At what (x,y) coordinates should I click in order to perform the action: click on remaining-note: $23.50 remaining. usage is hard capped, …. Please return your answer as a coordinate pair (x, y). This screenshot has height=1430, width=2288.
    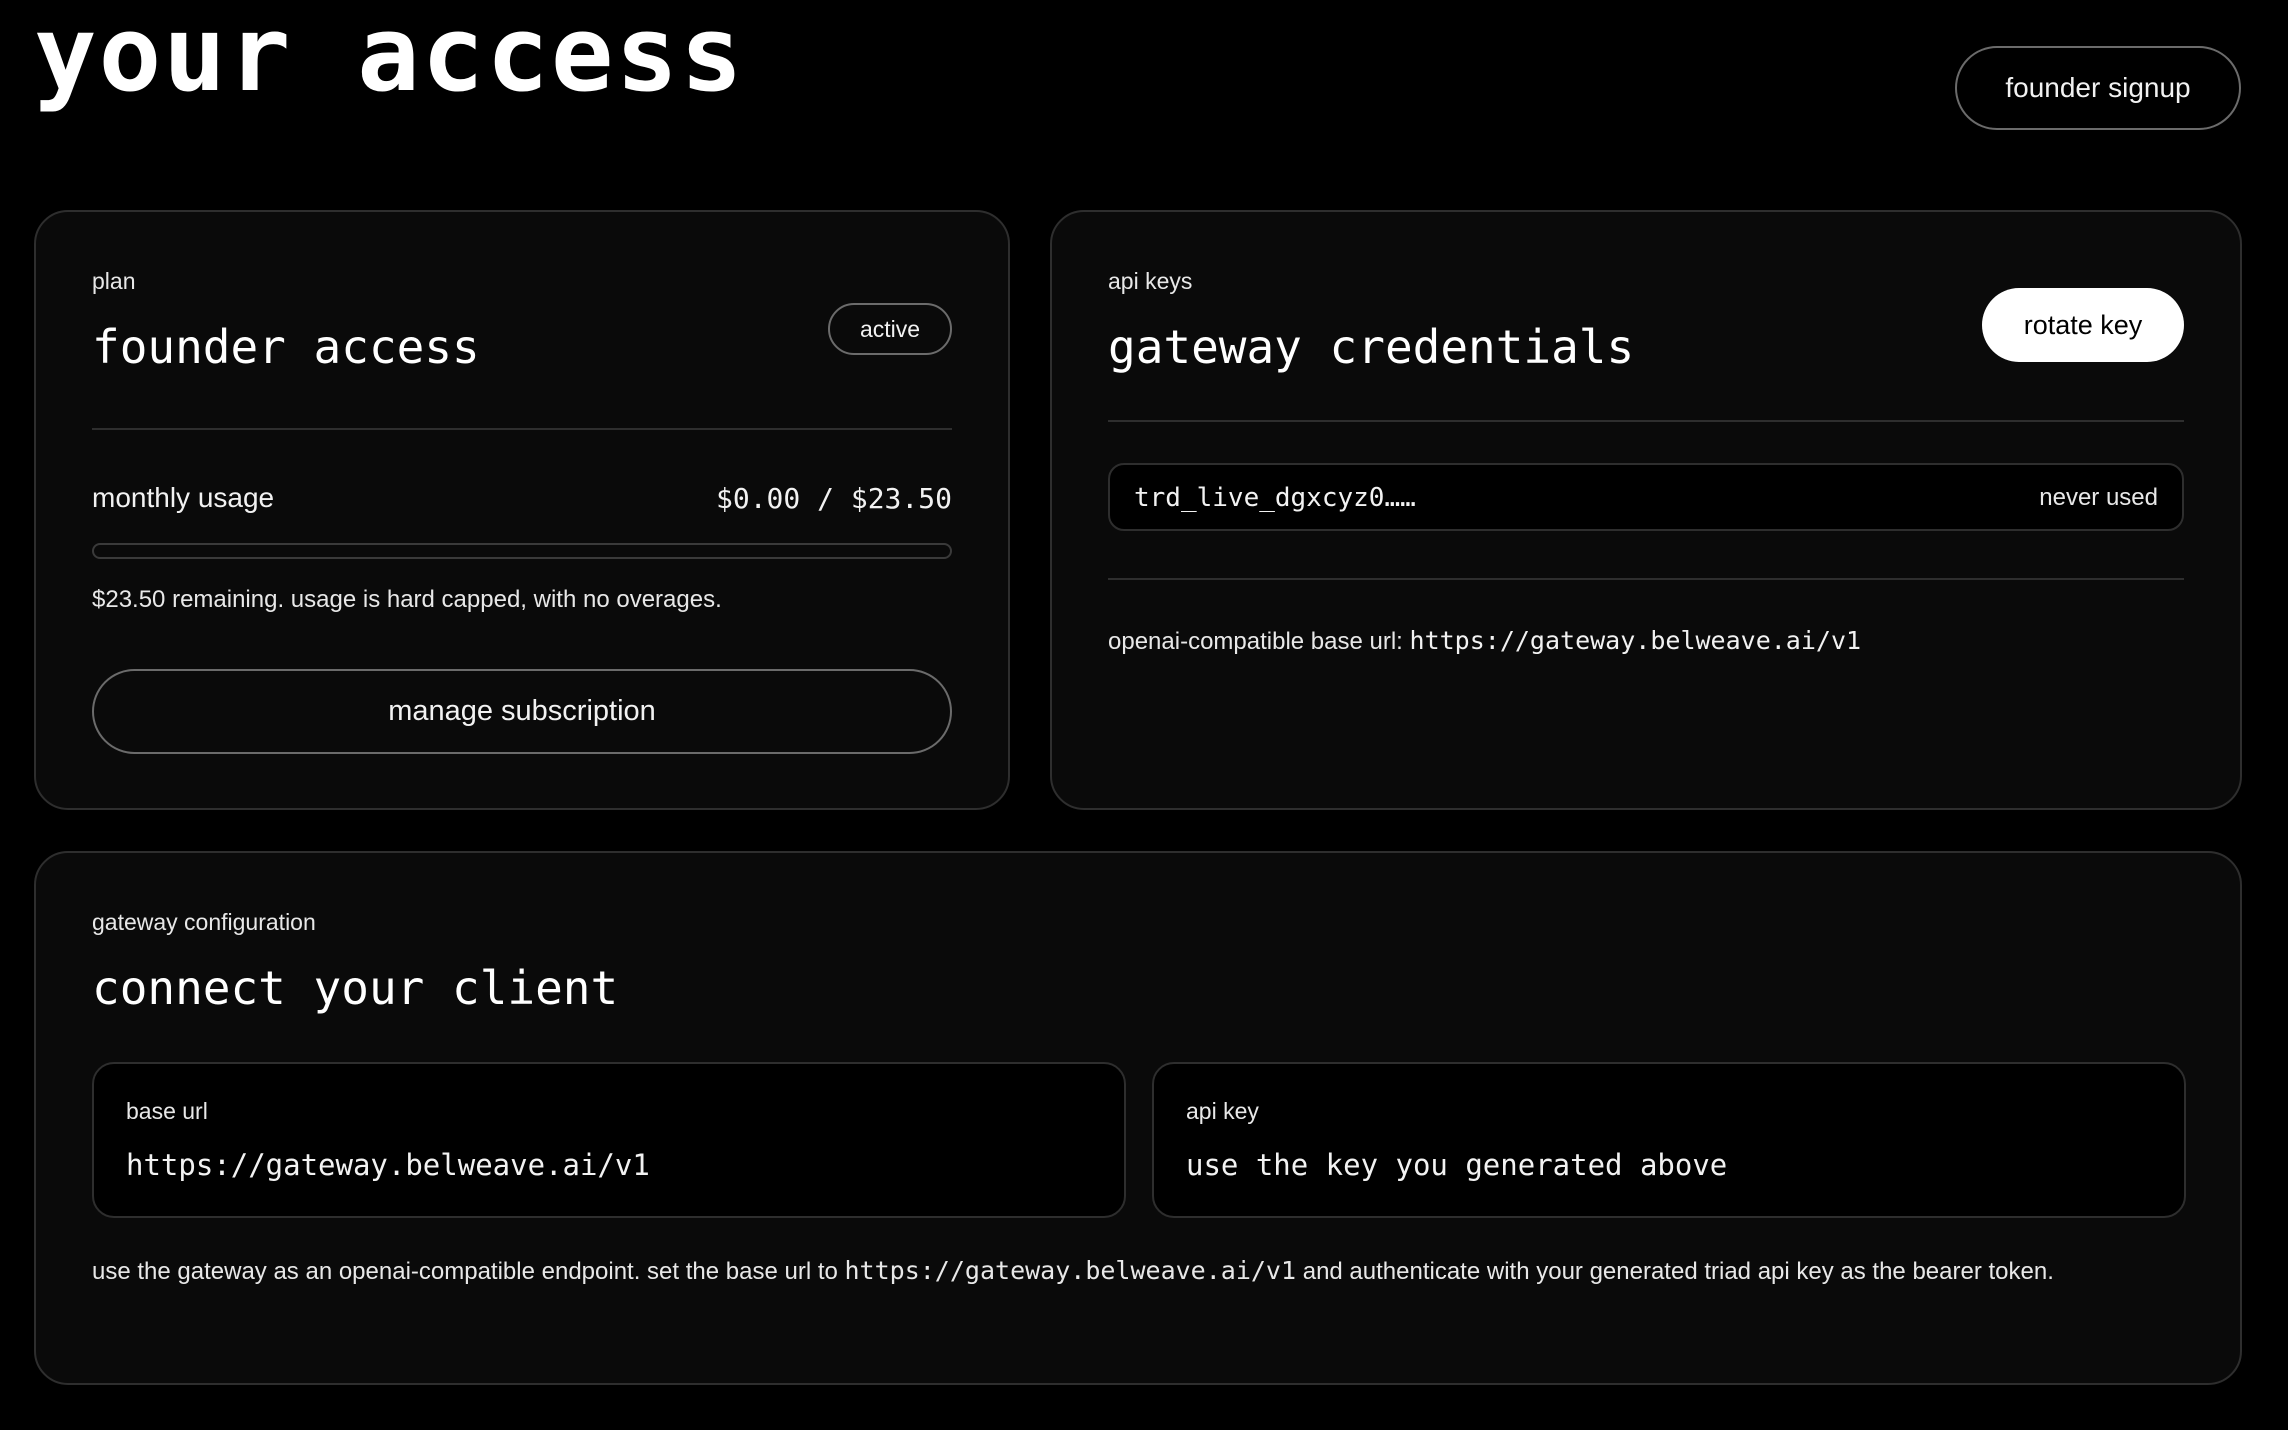
    Looking at the image, I should click on (407, 599).